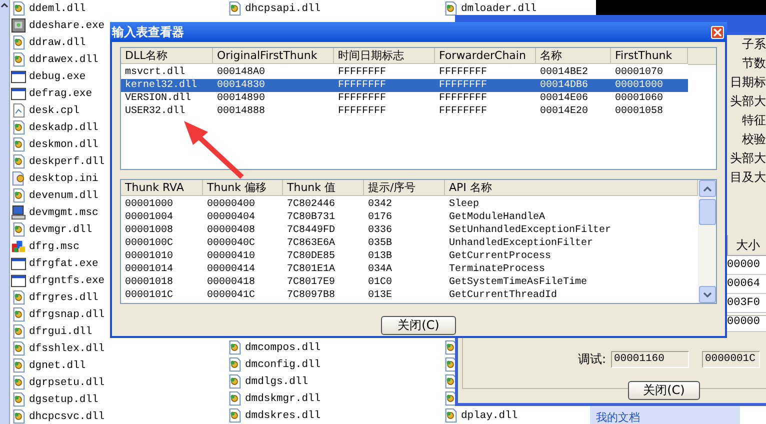  Describe the element at coordinates (54, 110) in the screenshot. I see `file-name: desk.cpl` at that location.